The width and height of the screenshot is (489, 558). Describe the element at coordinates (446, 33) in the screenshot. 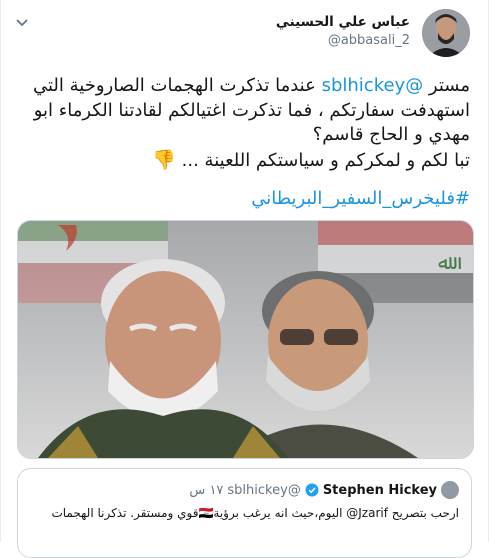

I see `avatar` at that location.